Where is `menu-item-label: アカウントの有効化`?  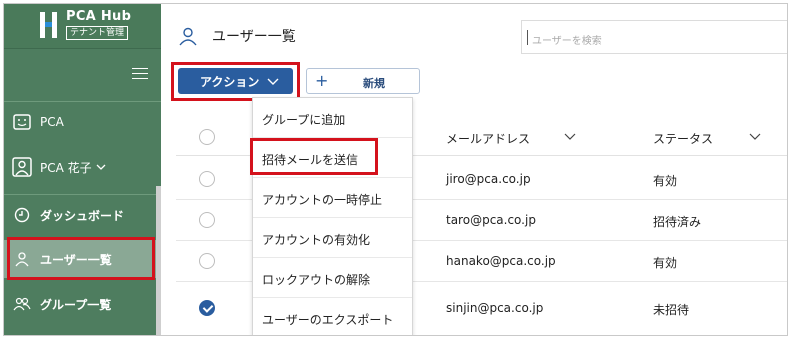
menu-item-label: アカウントの有効化 is located at coordinates (316, 240).